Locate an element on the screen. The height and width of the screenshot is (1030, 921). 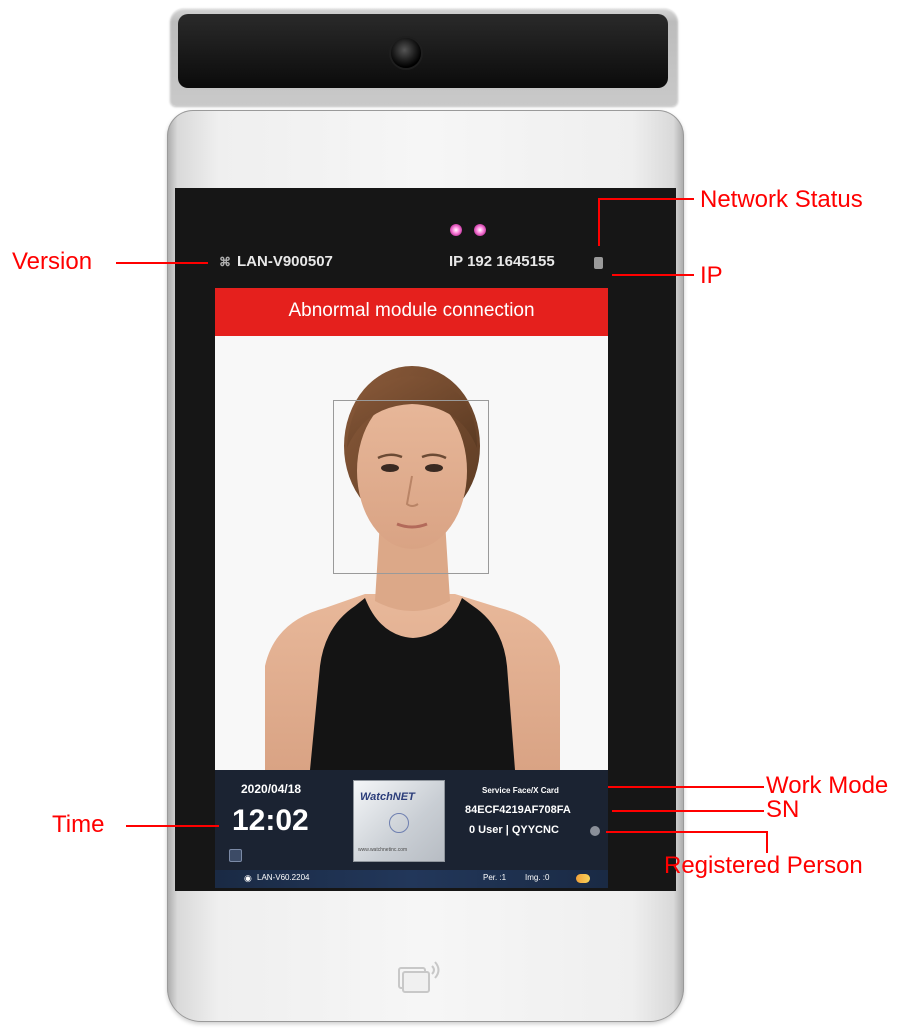
annotation-network-status-line is located at coordinates (646, 199).